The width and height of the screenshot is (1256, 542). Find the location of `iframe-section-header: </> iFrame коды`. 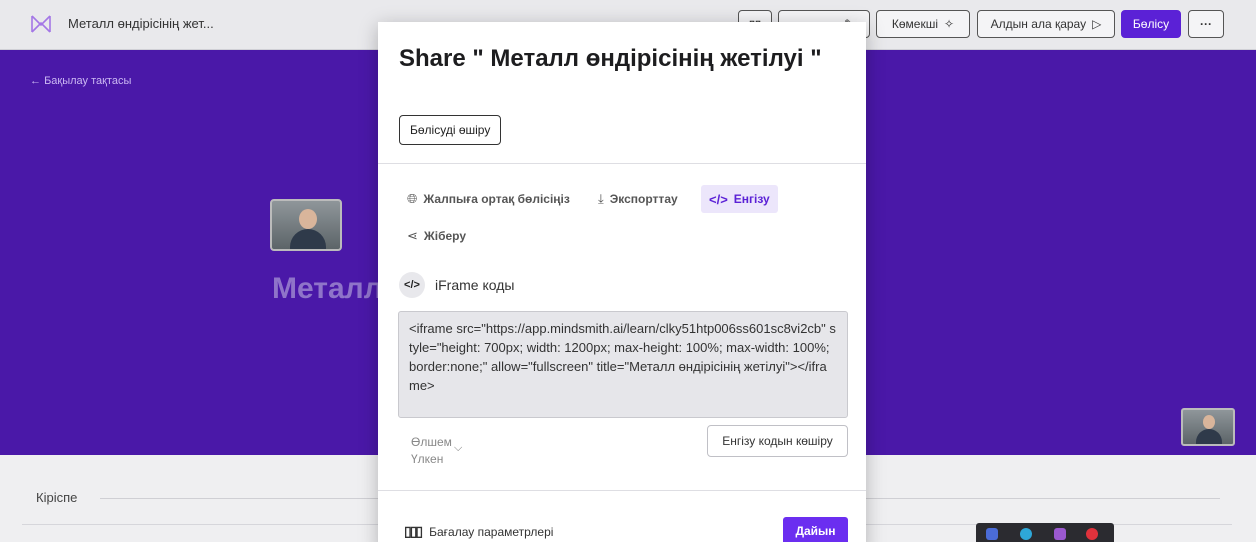

iframe-section-header: </> iFrame коды is located at coordinates (456, 285).